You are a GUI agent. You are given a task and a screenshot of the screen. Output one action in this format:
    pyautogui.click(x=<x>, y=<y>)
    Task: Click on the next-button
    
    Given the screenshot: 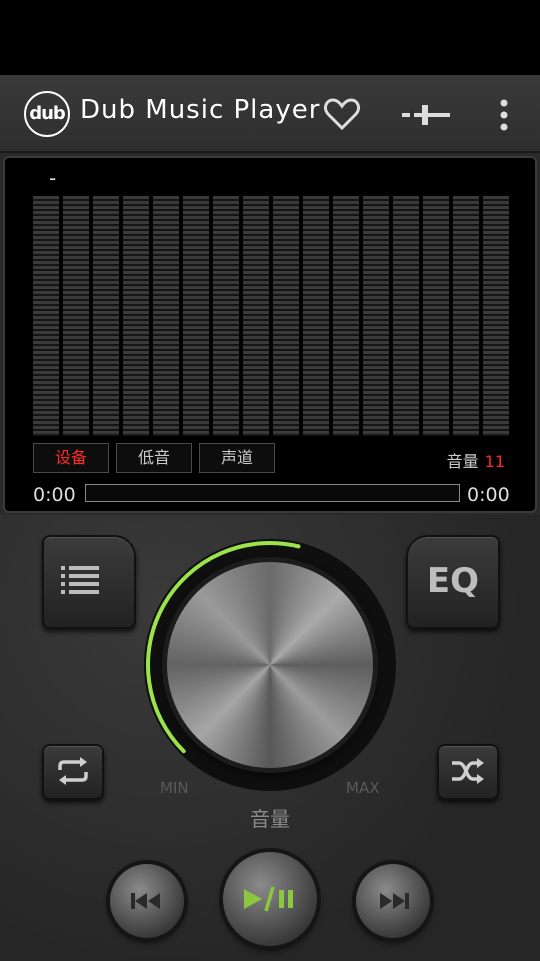 What is the action you would take?
    pyautogui.click(x=393, y=901)
    